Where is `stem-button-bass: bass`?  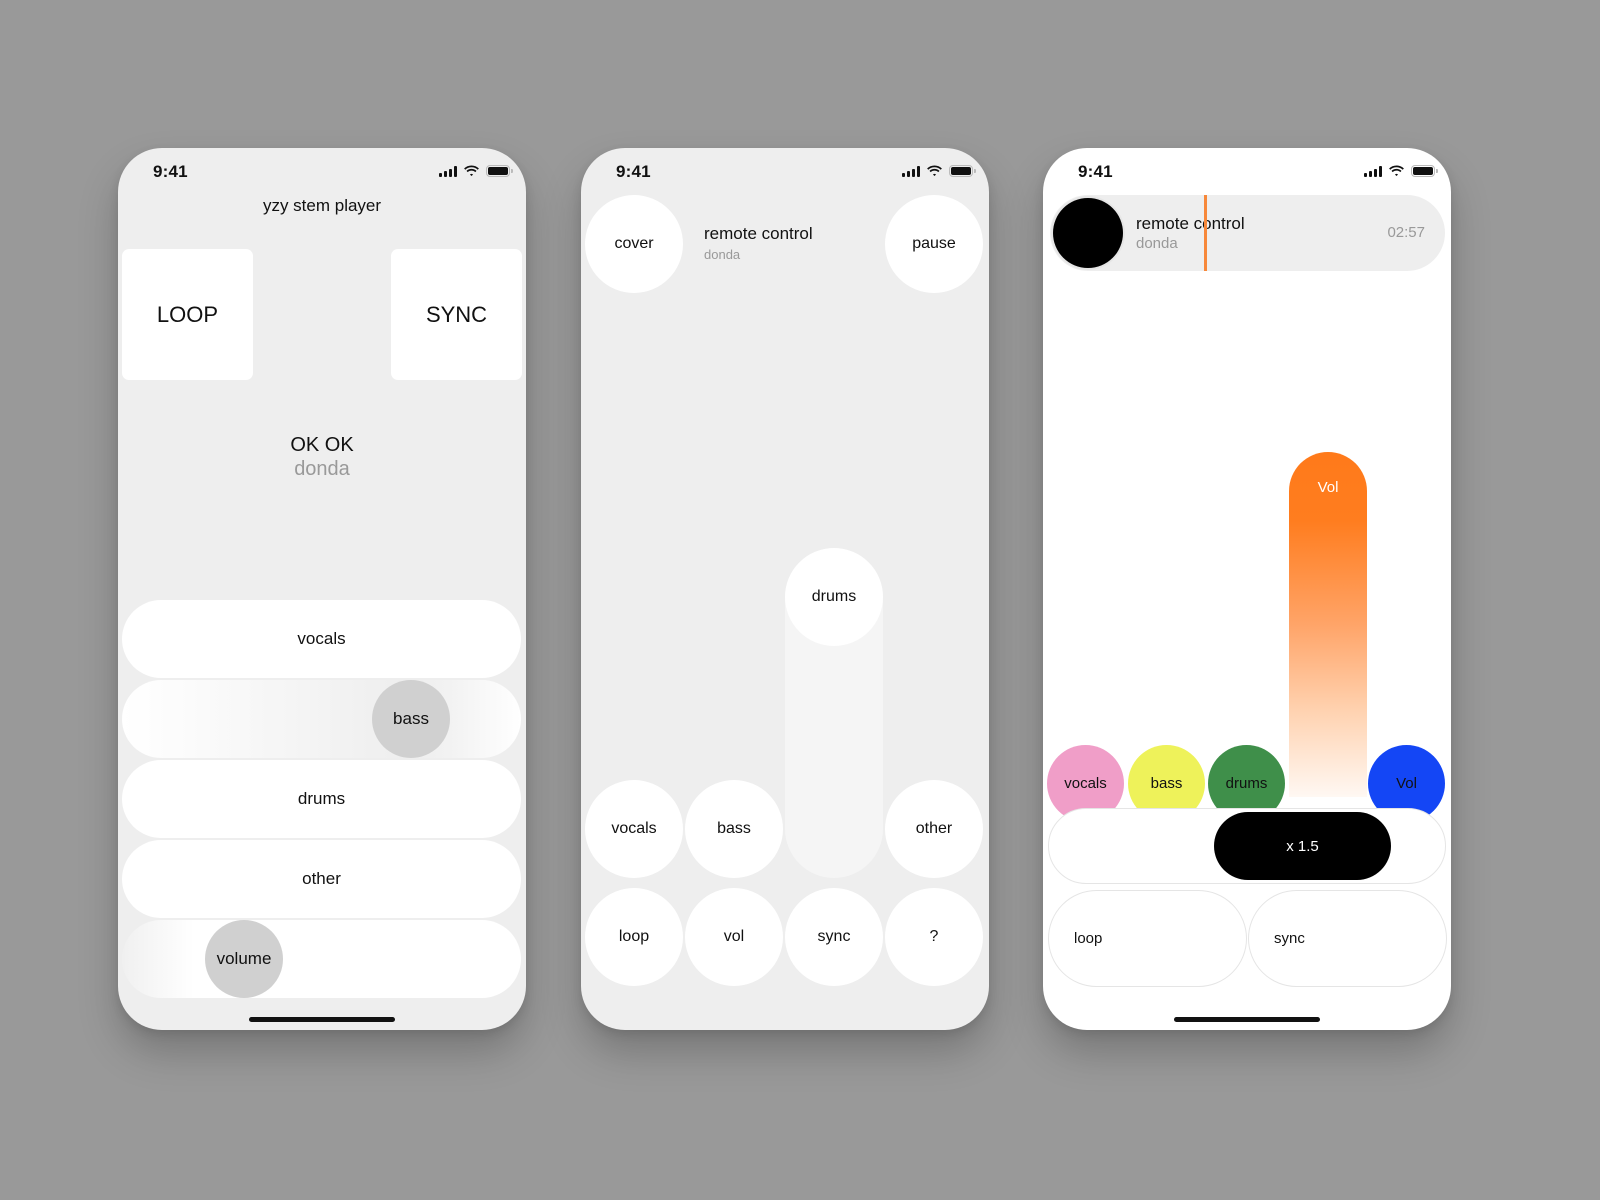 stem-button-bass: bass is located at coordinates (734, 829).